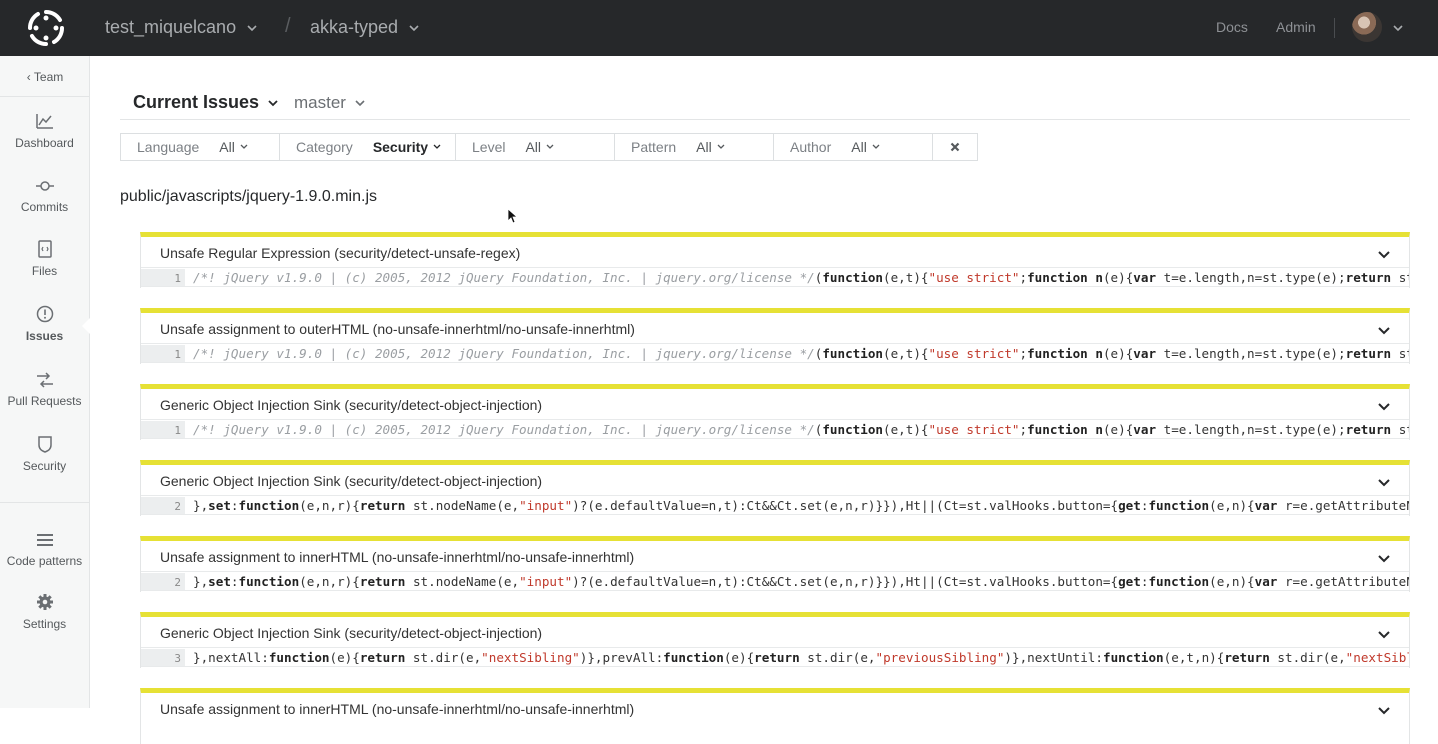 This screenshot has width=1438, height=744. What do you see at coordinates (368, 147) in the screenshot?
I see `filter-category: Category Security` at bounding box center [368, 147].